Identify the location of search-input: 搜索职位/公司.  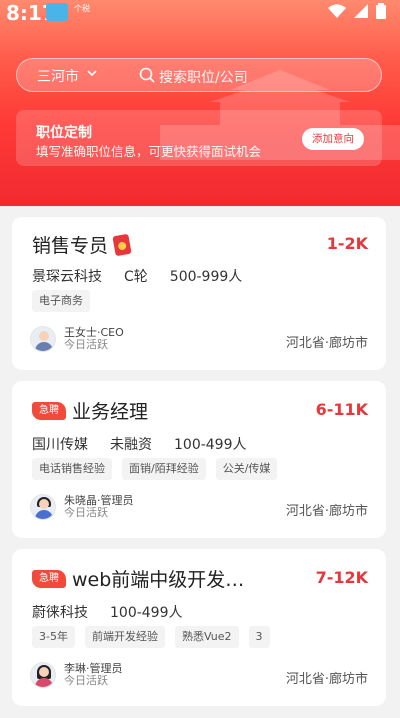
(203, 77).